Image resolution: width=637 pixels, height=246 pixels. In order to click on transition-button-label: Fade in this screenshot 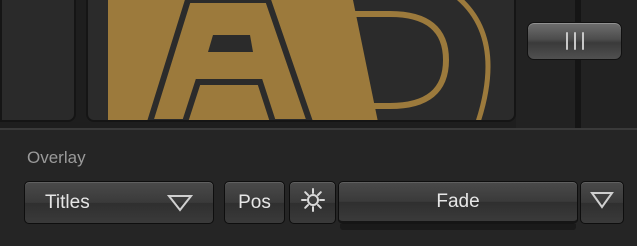, I will do `click(458, 201)`.